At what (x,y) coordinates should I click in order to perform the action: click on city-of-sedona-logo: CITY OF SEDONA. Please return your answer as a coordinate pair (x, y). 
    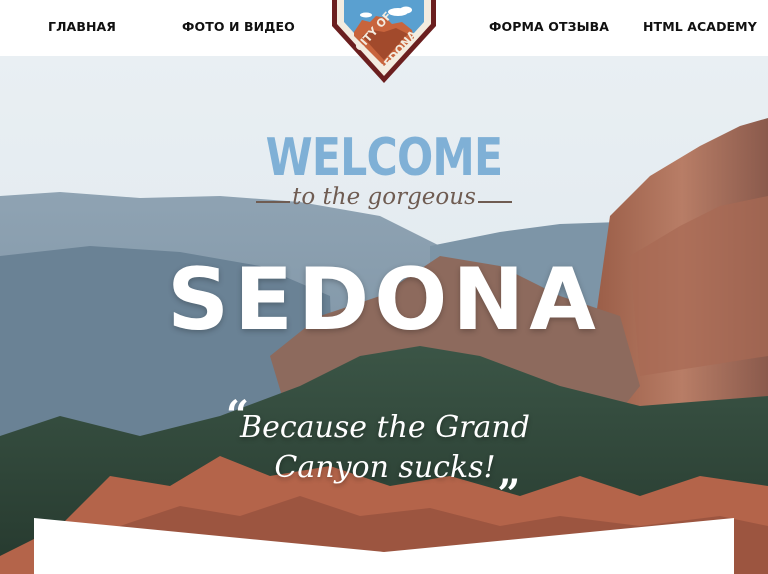
    Looking at the image, I should click on (384, 41).